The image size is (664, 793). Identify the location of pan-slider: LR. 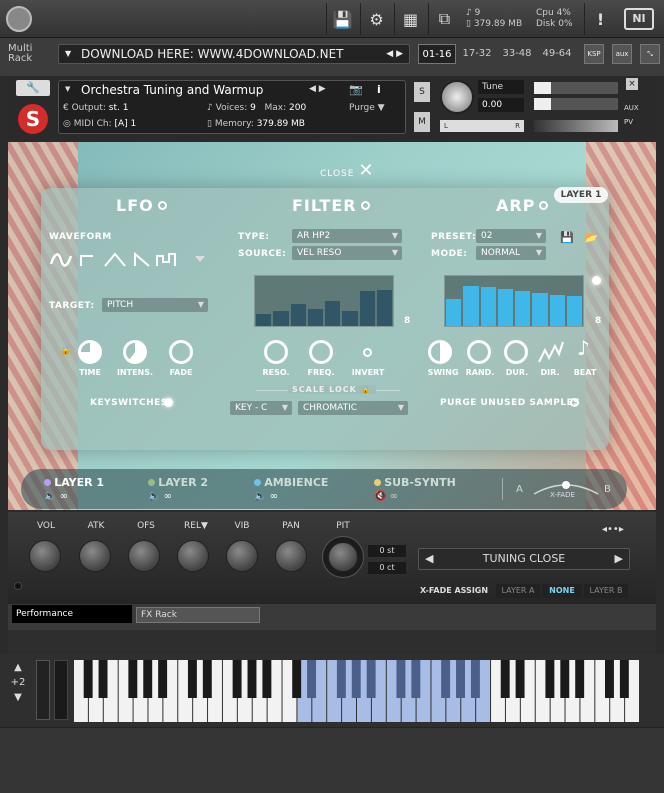
(482, 126).